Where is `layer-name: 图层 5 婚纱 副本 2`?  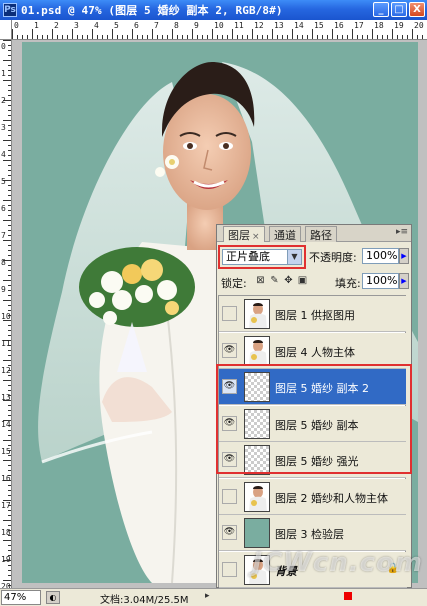 layer-name: 图层 5 婚纱 副本 2 is located at coordinates (322, 388).